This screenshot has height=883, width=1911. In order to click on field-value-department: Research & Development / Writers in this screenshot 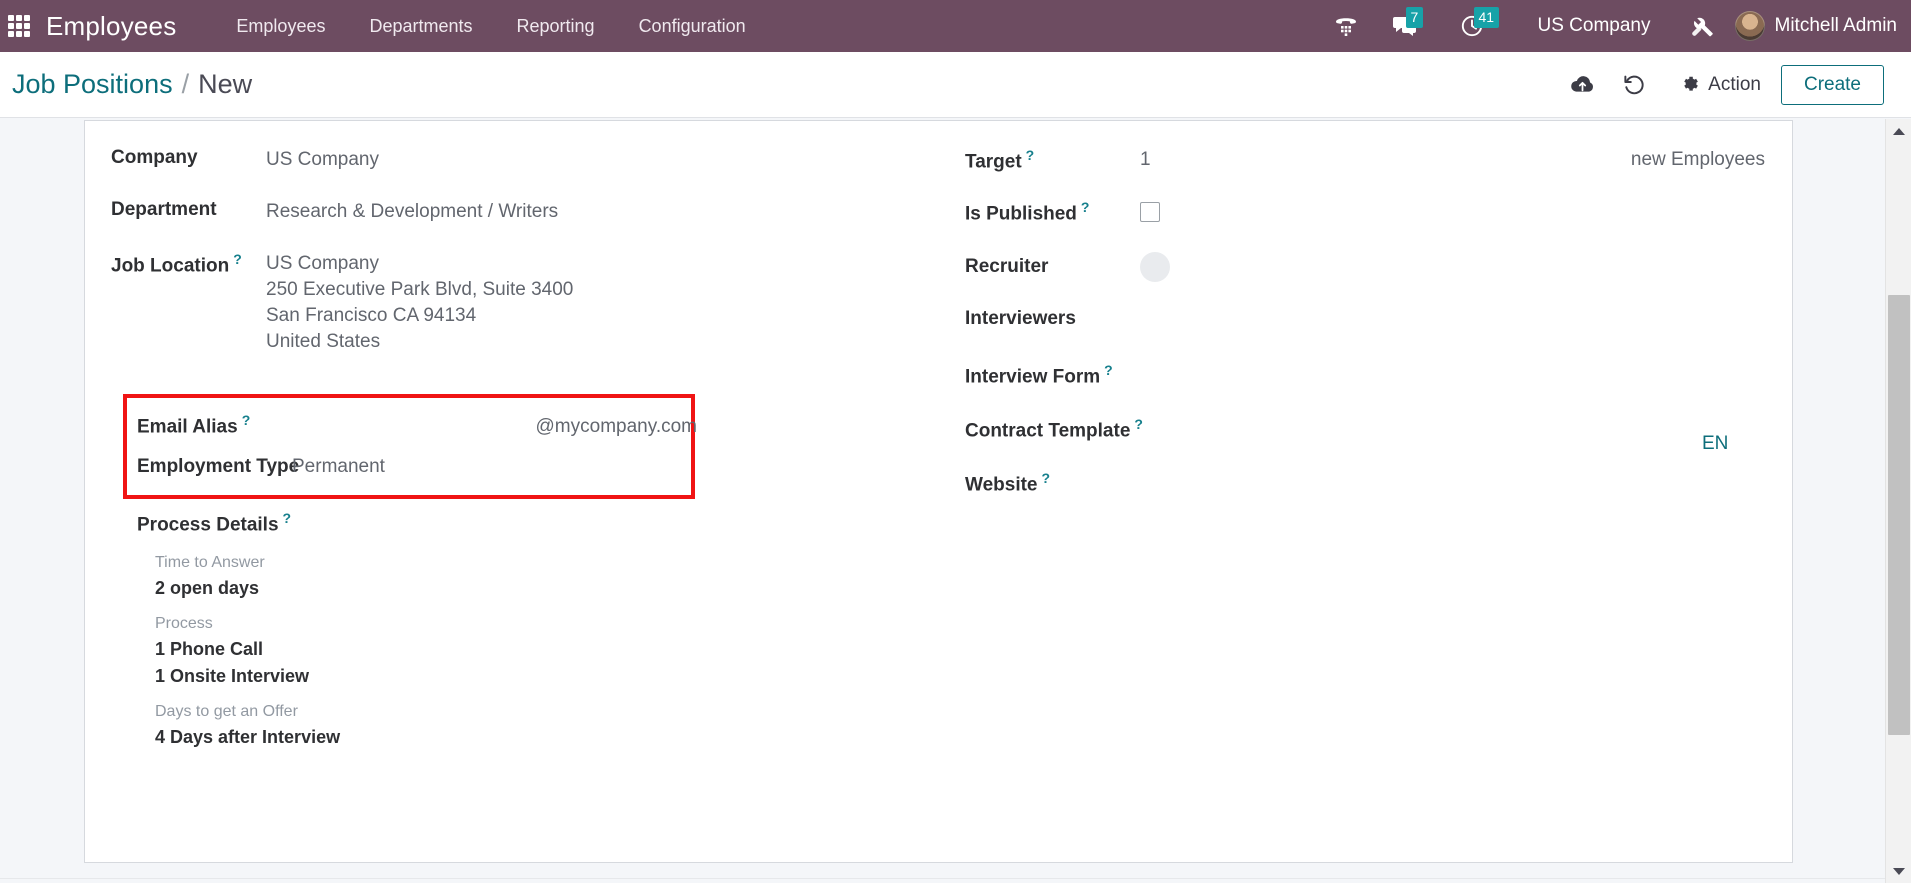, I will do `click(412, 212)`.